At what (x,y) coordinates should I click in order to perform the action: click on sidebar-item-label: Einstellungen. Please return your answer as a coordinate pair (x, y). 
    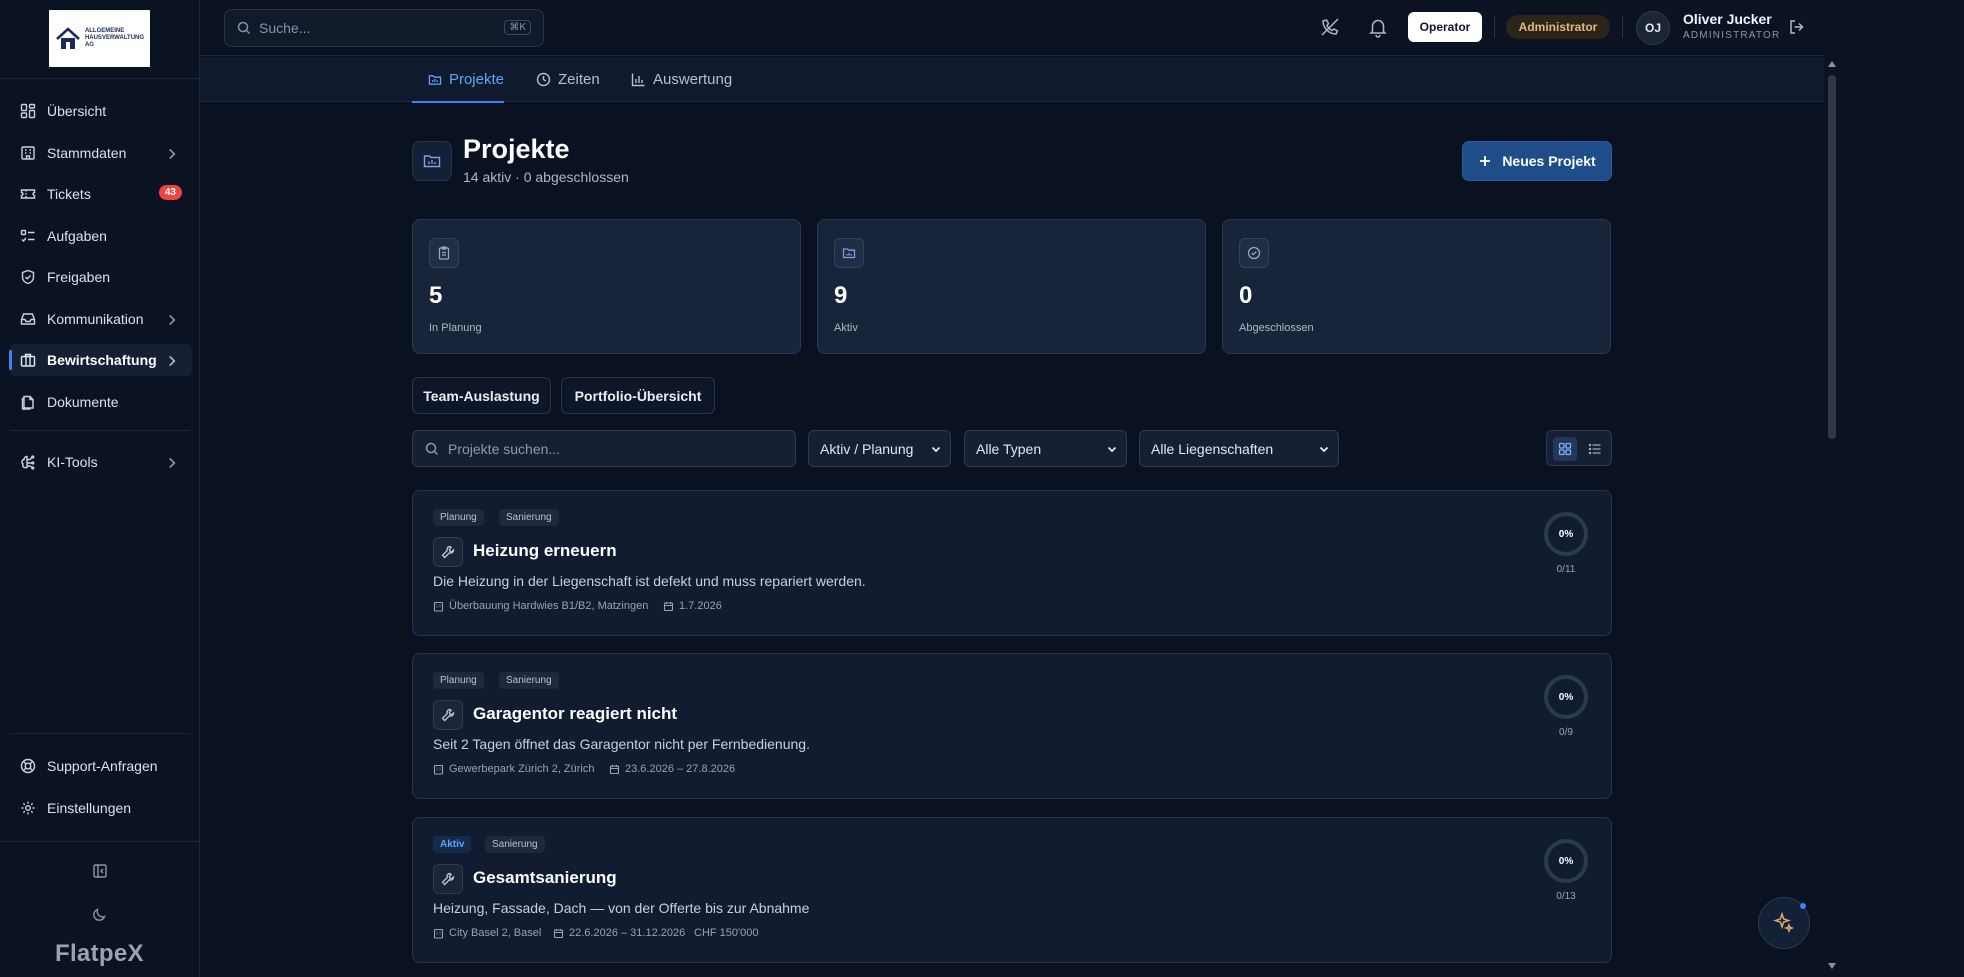
    Looking at the image, I should click on (89, 808).